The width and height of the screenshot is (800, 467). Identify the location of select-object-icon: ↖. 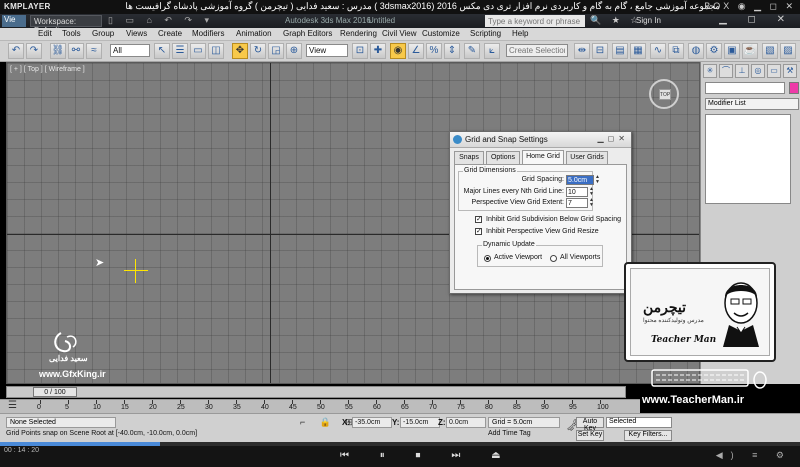
(162, 51).